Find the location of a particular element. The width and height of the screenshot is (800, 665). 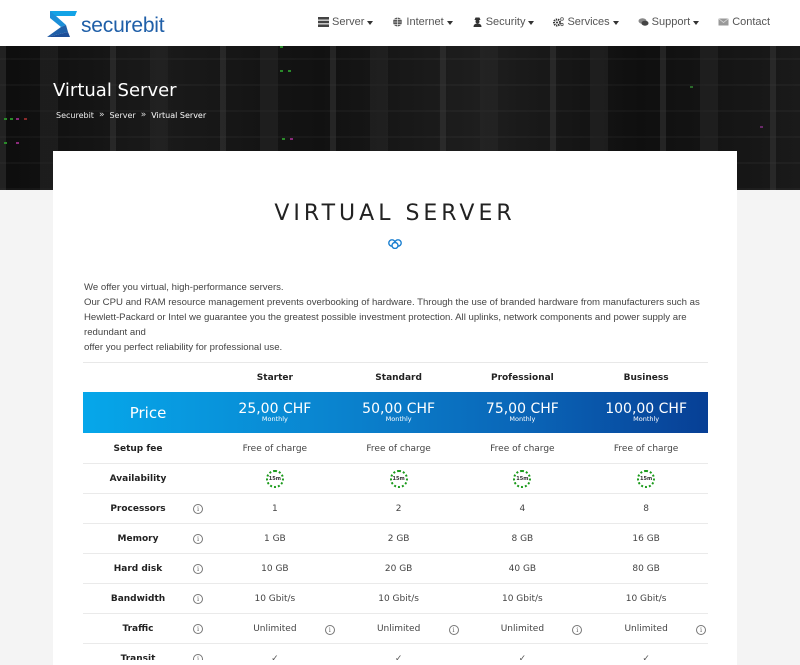

title-divider-icon is located at coordinates (395, 244).